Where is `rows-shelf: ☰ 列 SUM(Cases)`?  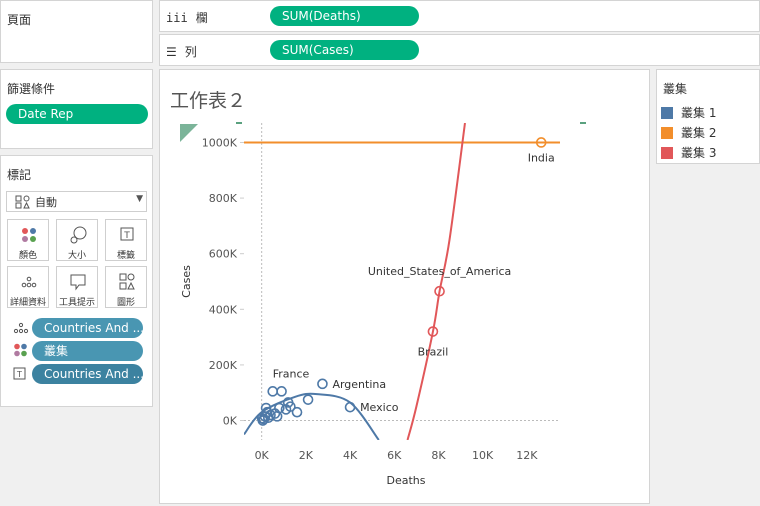
rows-shelf: ☰ 列 SUM(Cases) is located at coordinates (459, 50).